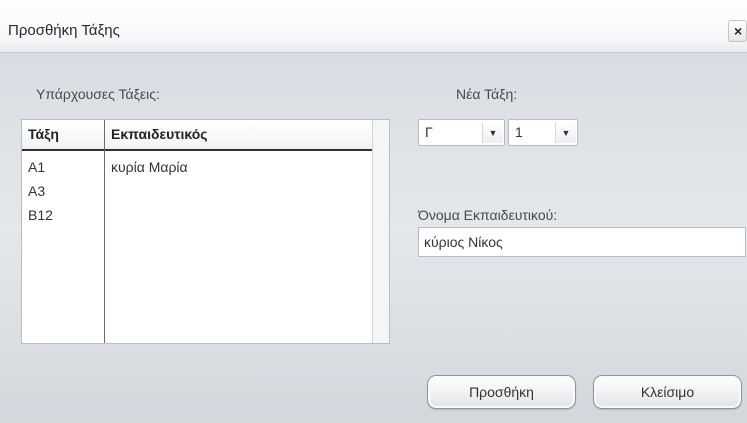  What do you see at coordinates (519, 132) in the screenshot?
I see `class-number-value: 1` at bounding box center [519, 132].